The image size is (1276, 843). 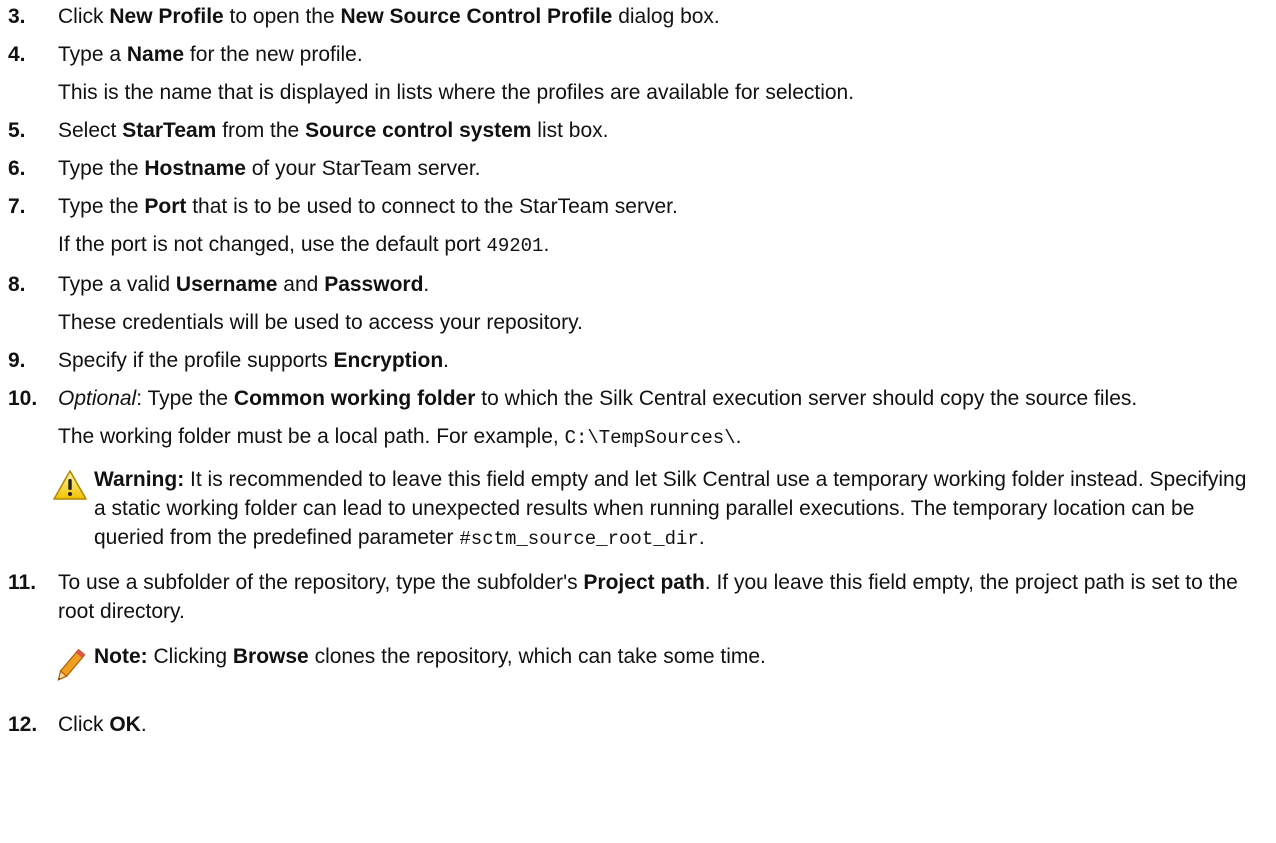 I want to click on step-number: 6., so click(x=17, y=168).